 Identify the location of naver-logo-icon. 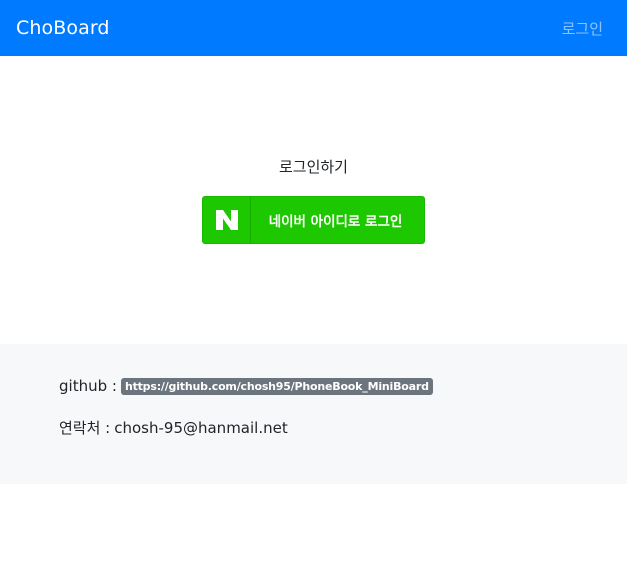
(227, 220).